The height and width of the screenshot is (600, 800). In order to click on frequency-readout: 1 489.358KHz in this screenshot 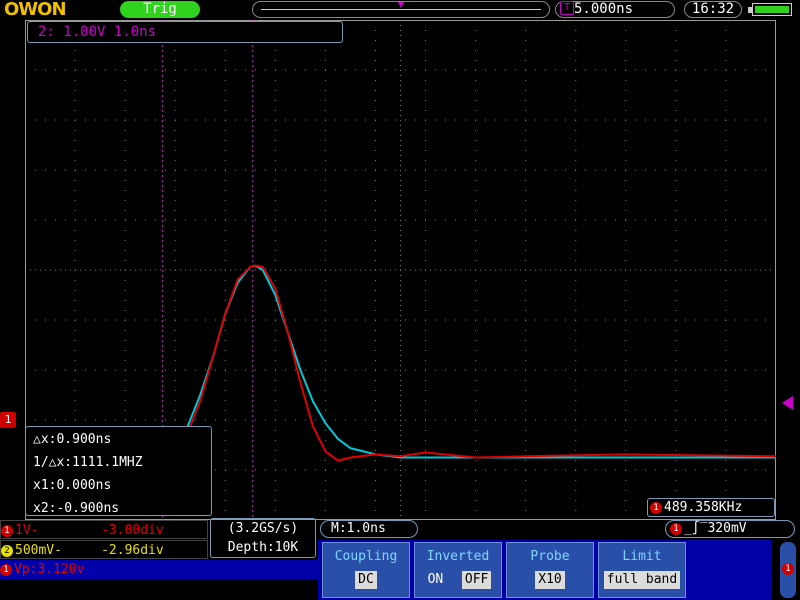, I will do `click(711, 507)`.